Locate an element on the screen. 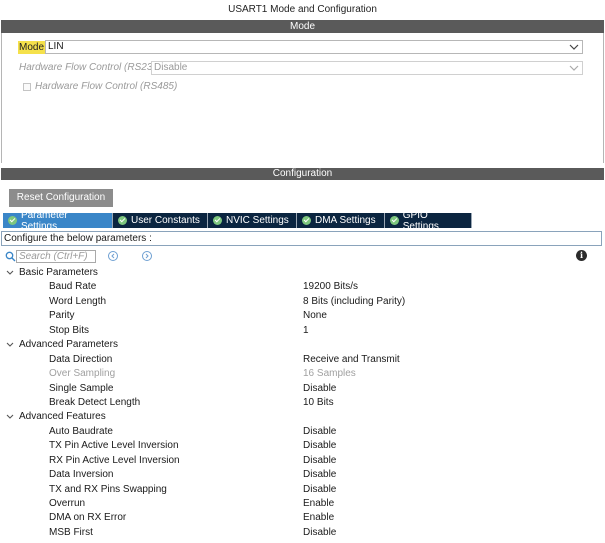 The height and width of the screenshot is (543, 605). param-name: Word Length is located at coordinates (78, 301).